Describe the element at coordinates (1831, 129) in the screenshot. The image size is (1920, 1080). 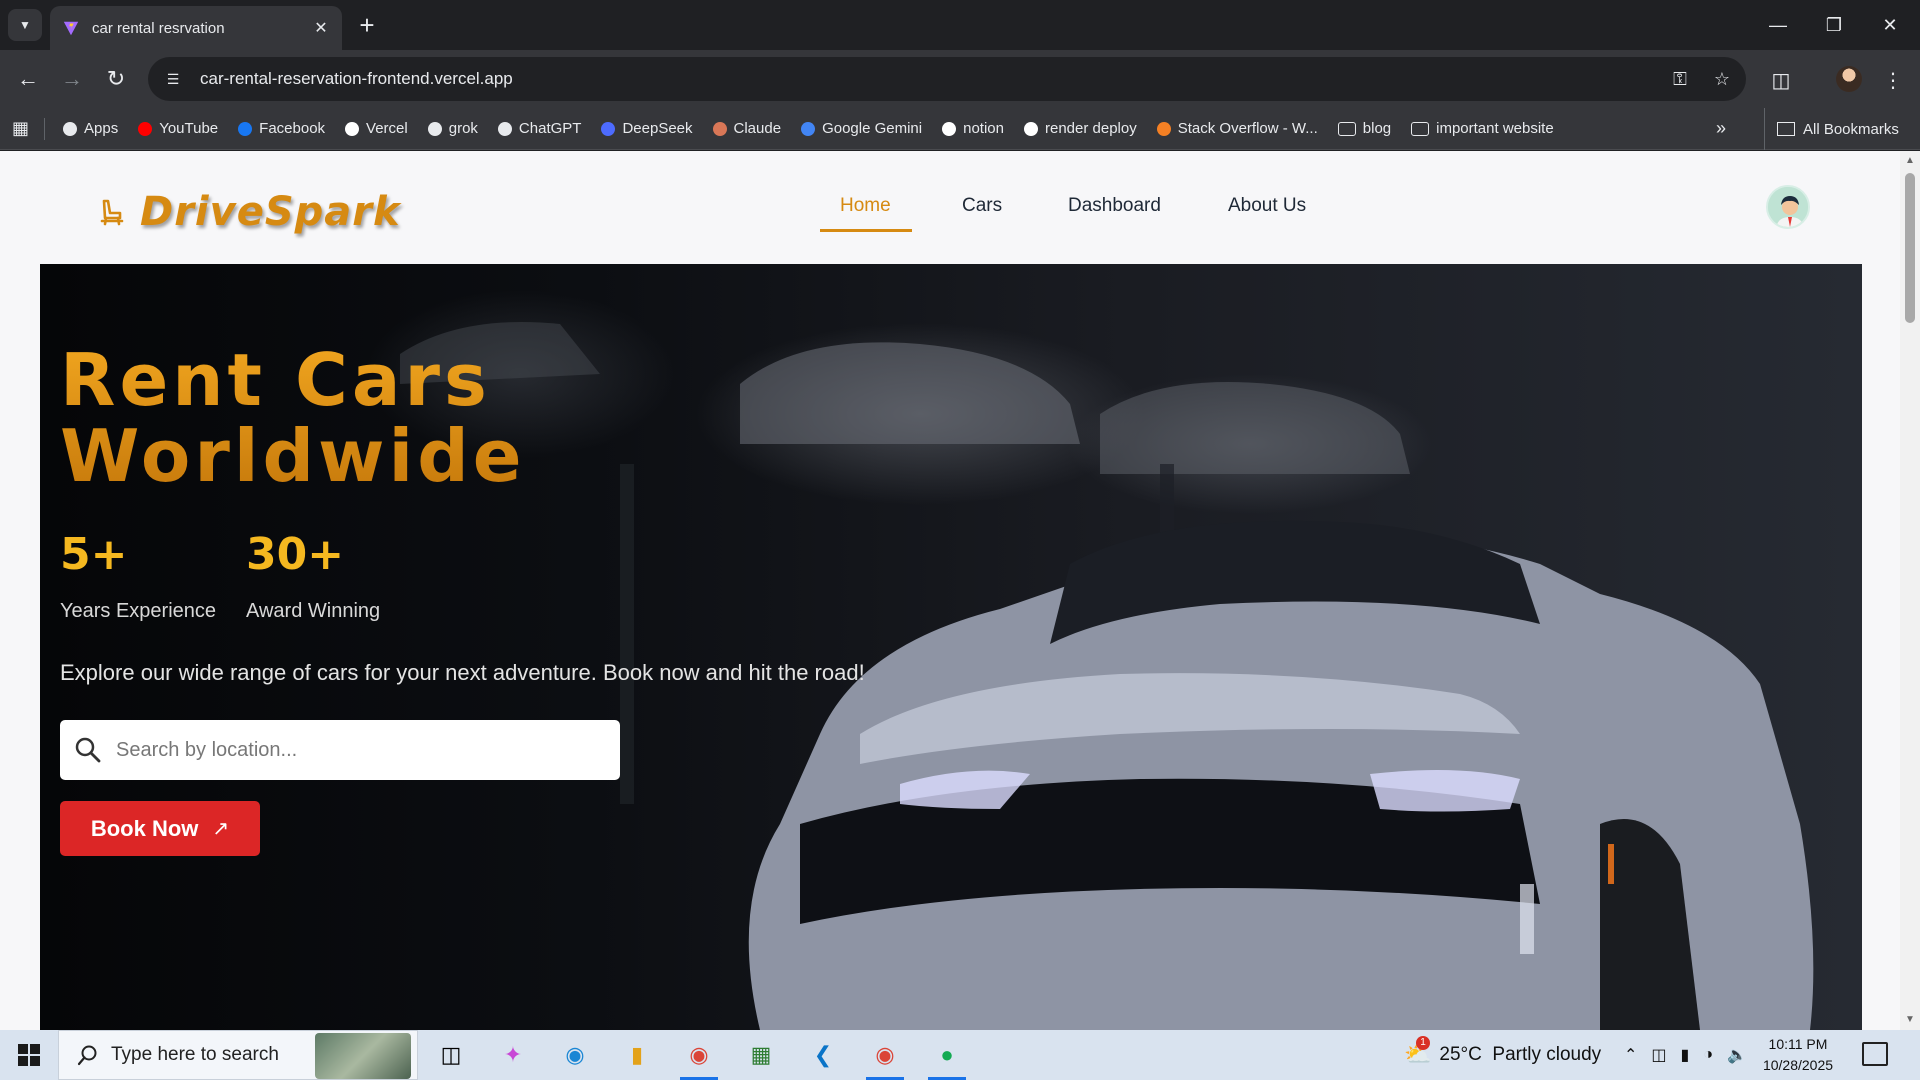
I see `all-bookmarks-button: All Bookmarks` at that location.